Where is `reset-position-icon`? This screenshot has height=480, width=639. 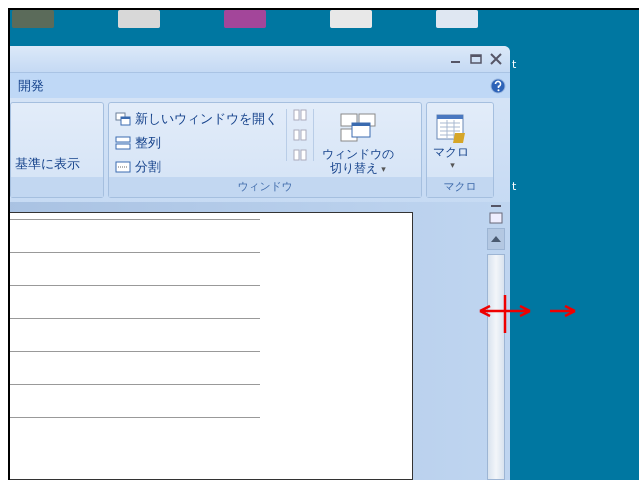
reset-position-icon is located at coordinates (300, 155).